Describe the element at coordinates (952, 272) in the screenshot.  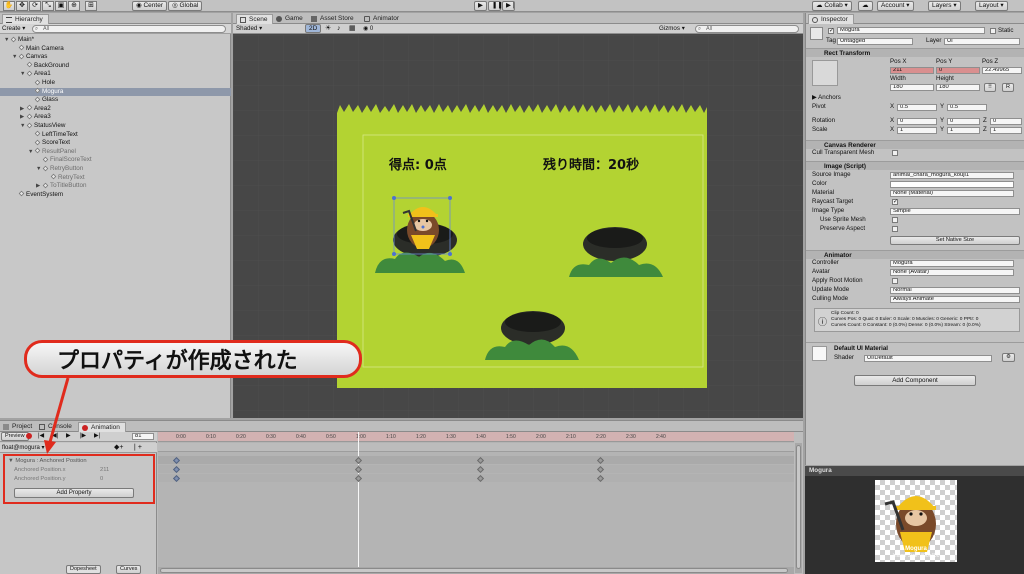
I see `avatar-field: None (Avatar)` at that location.